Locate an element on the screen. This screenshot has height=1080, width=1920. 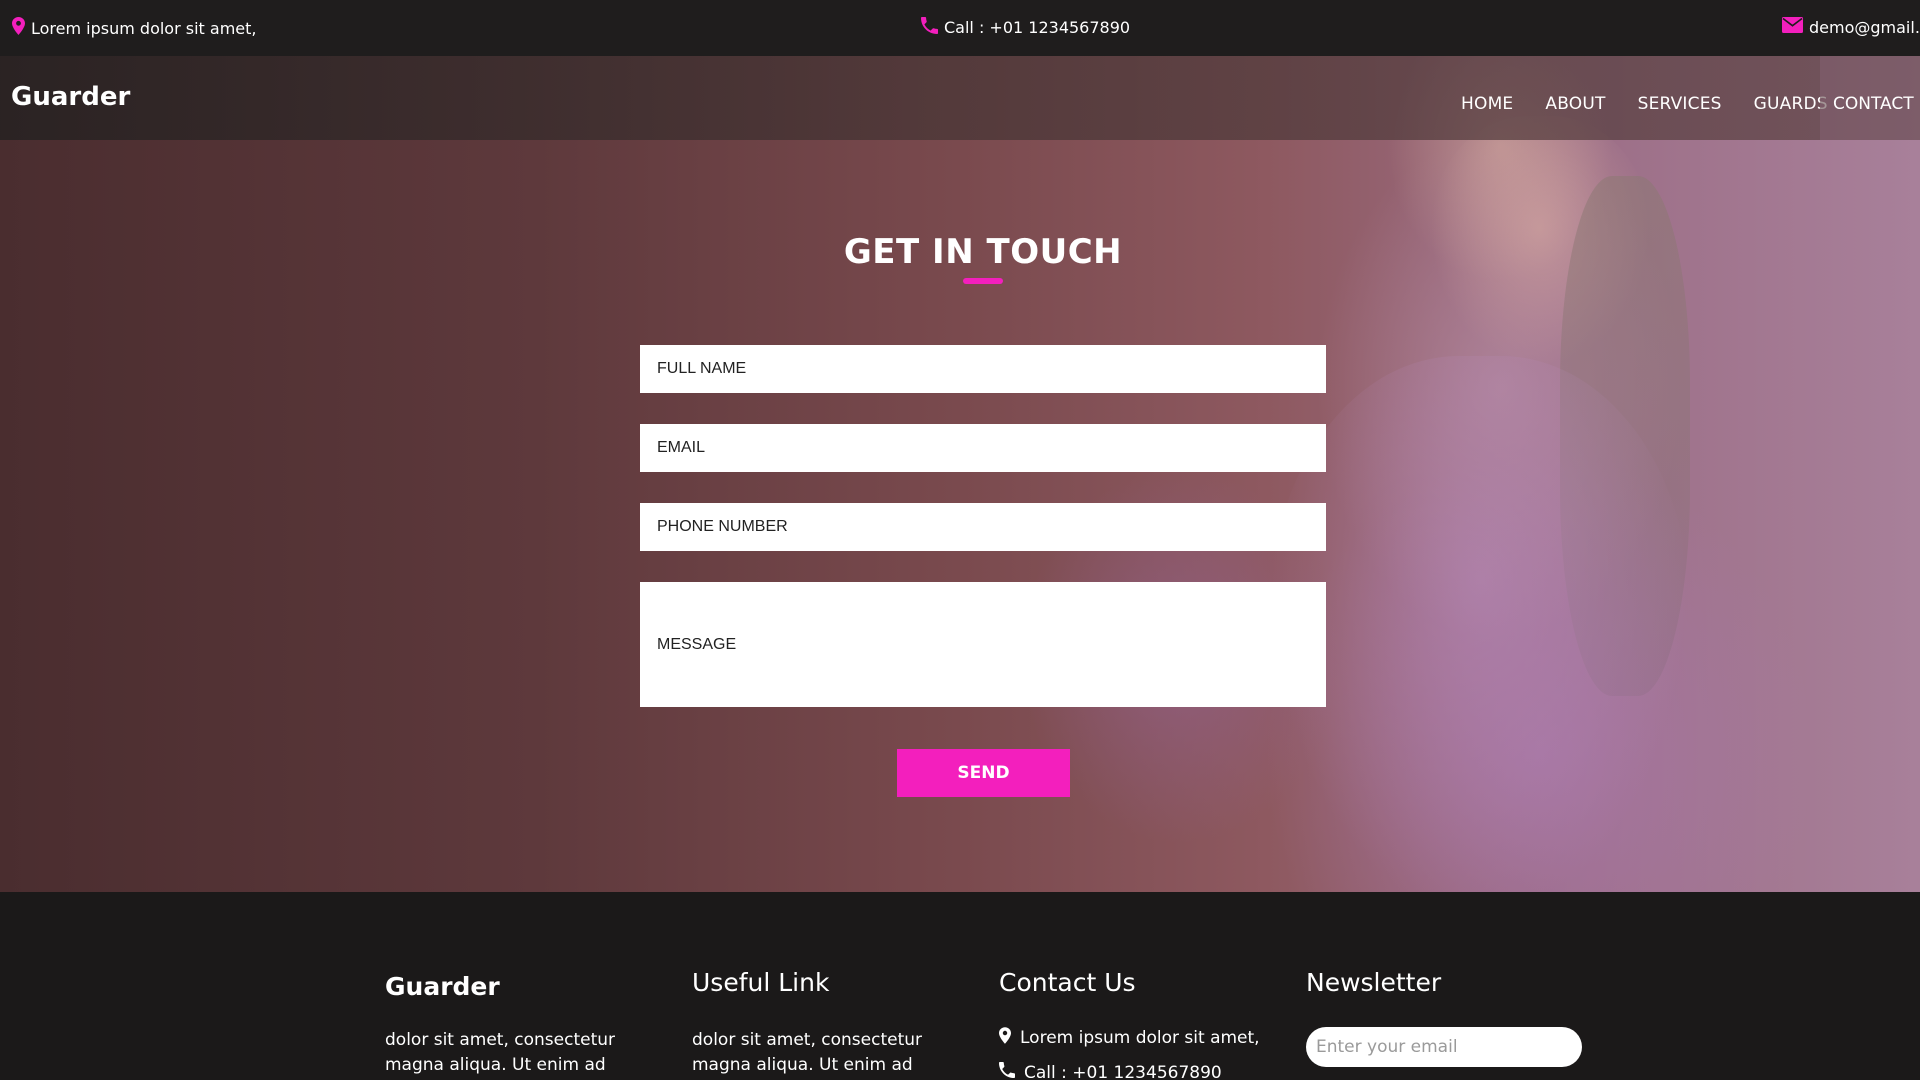
nav-item-contact: CONTACT US is located at coordinates (1876, 104).